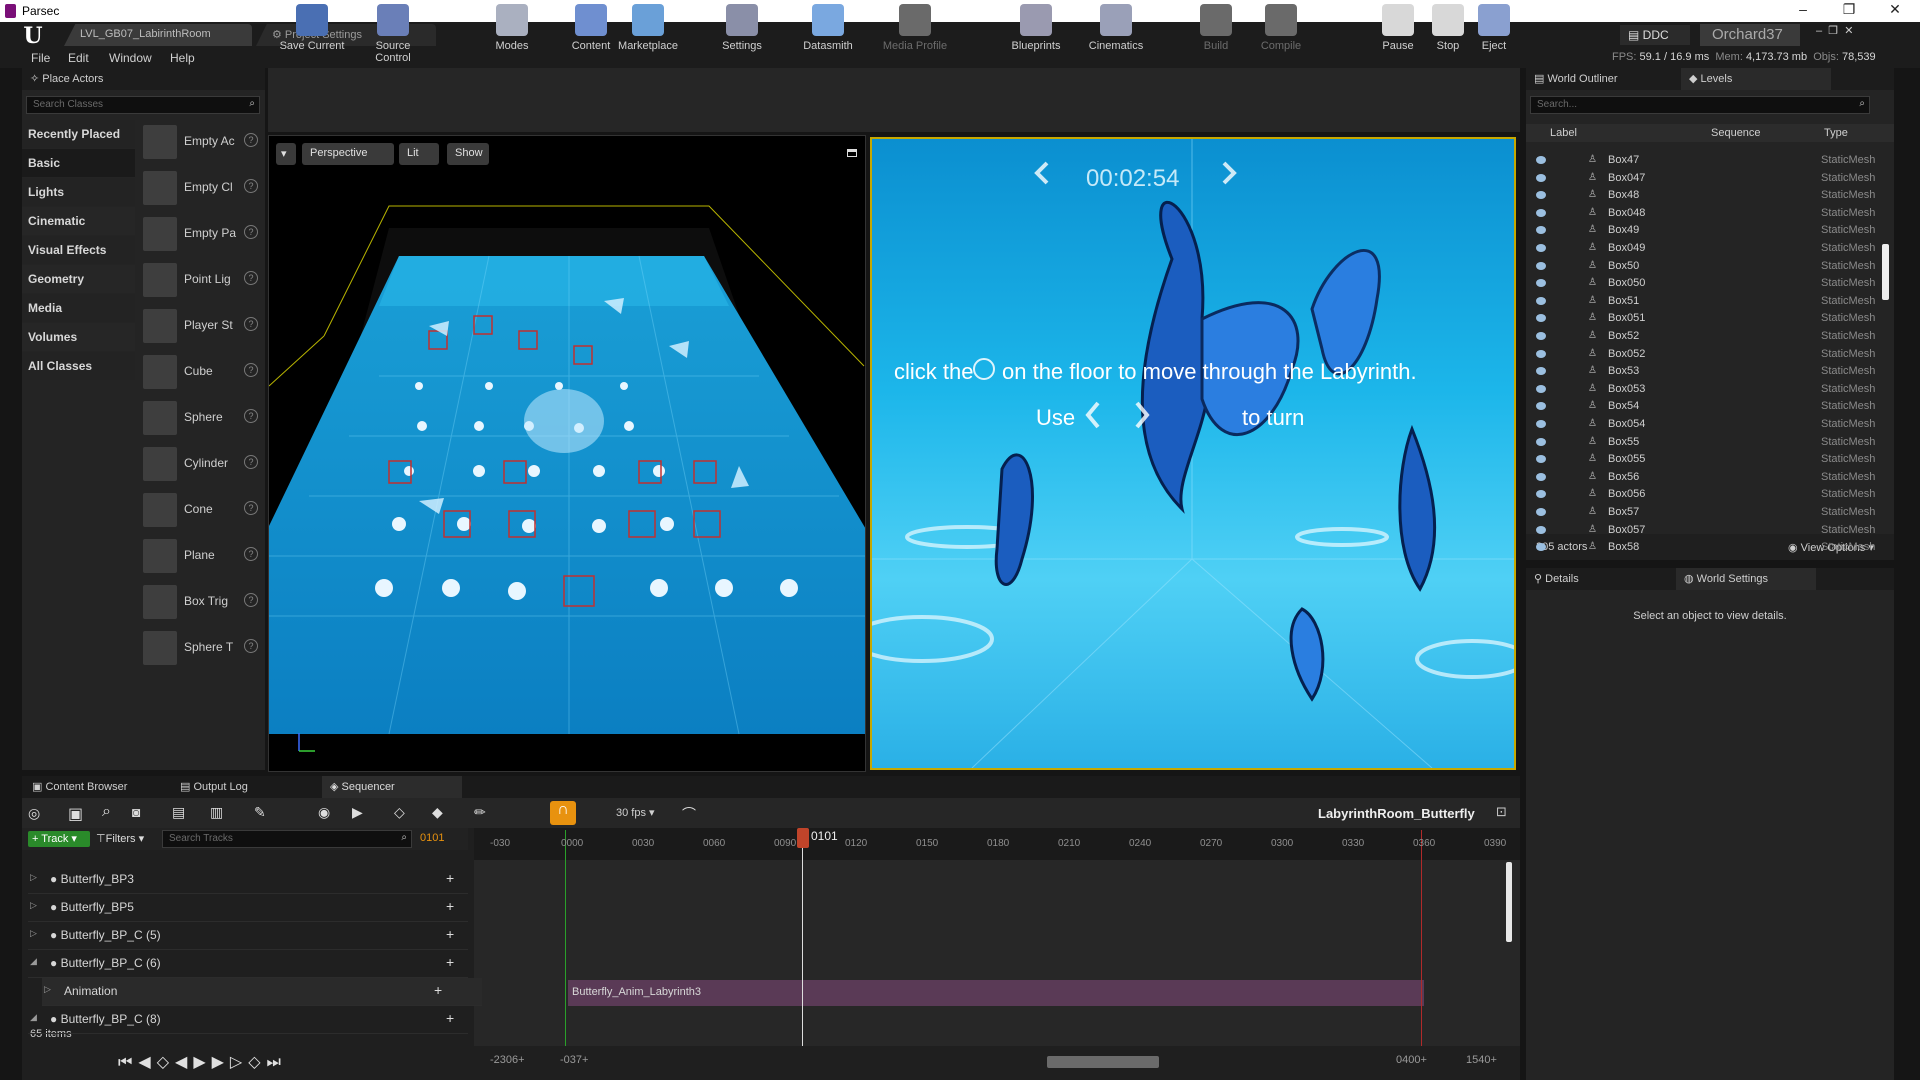  Describe the element at coordinates (59, 839) in the screenshot. I see `add-track-button: + Track ▾` at that location.